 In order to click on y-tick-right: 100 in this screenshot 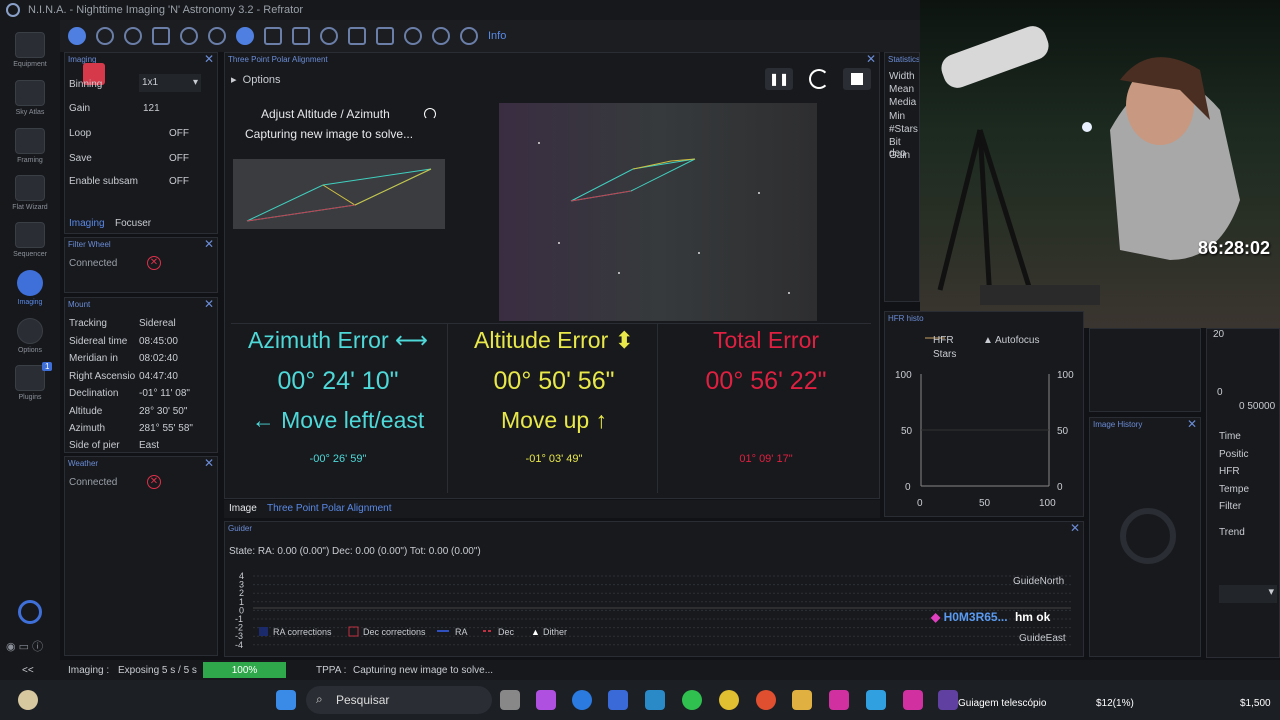, I will do `click(1065, 375)`.